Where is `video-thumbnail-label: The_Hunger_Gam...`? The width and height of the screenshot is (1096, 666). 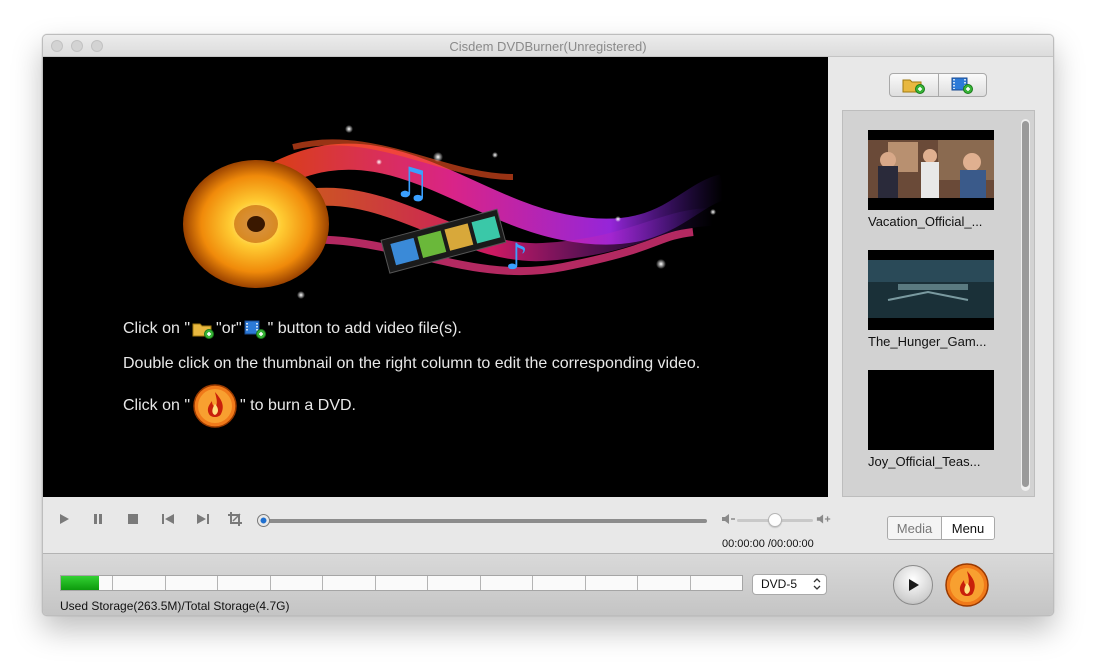 video-thumbnail-label: The_Hunger_Gam... is located at coordinates (927, 341).